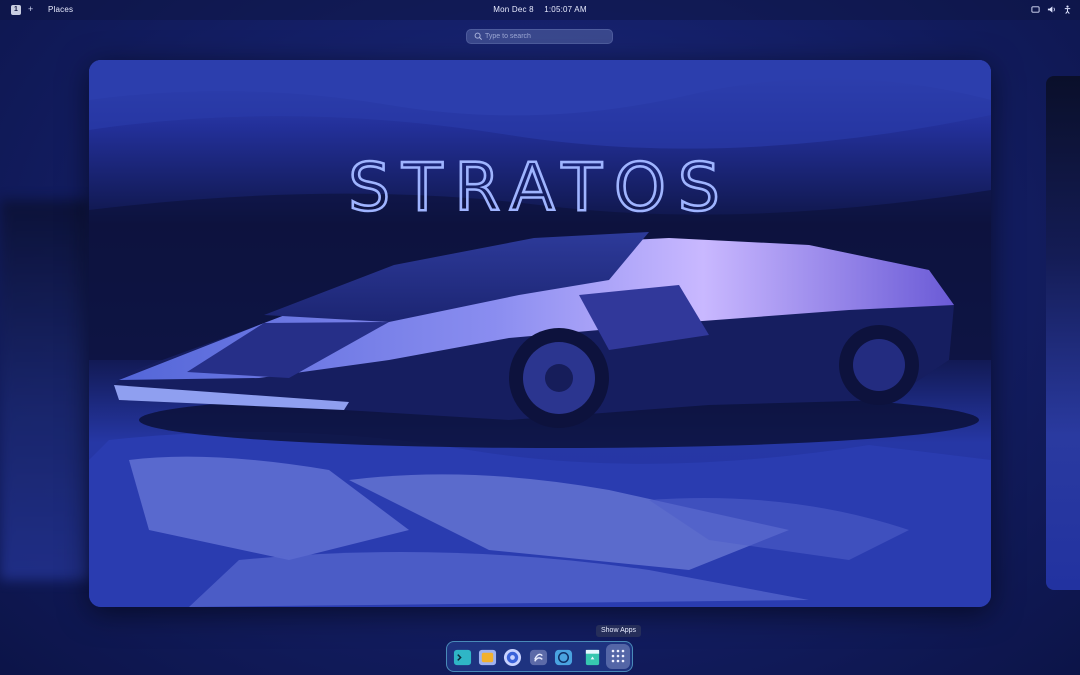  I want to click on show-apps-button, so click(618, 656).